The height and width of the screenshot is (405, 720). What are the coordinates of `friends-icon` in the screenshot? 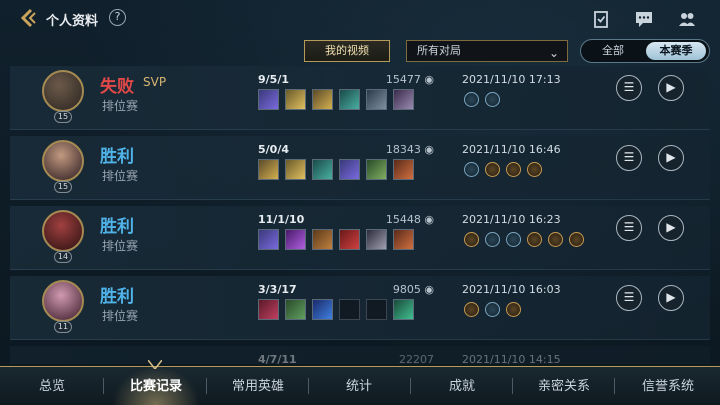 It's located at (687, 19).